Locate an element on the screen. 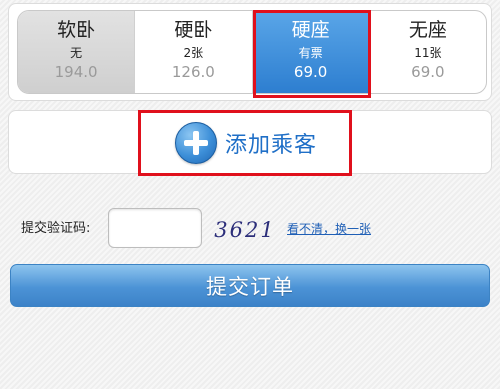  seat-option-soft-sleeper: 软卧 无 194.0 is located at coordinates (76, 52).